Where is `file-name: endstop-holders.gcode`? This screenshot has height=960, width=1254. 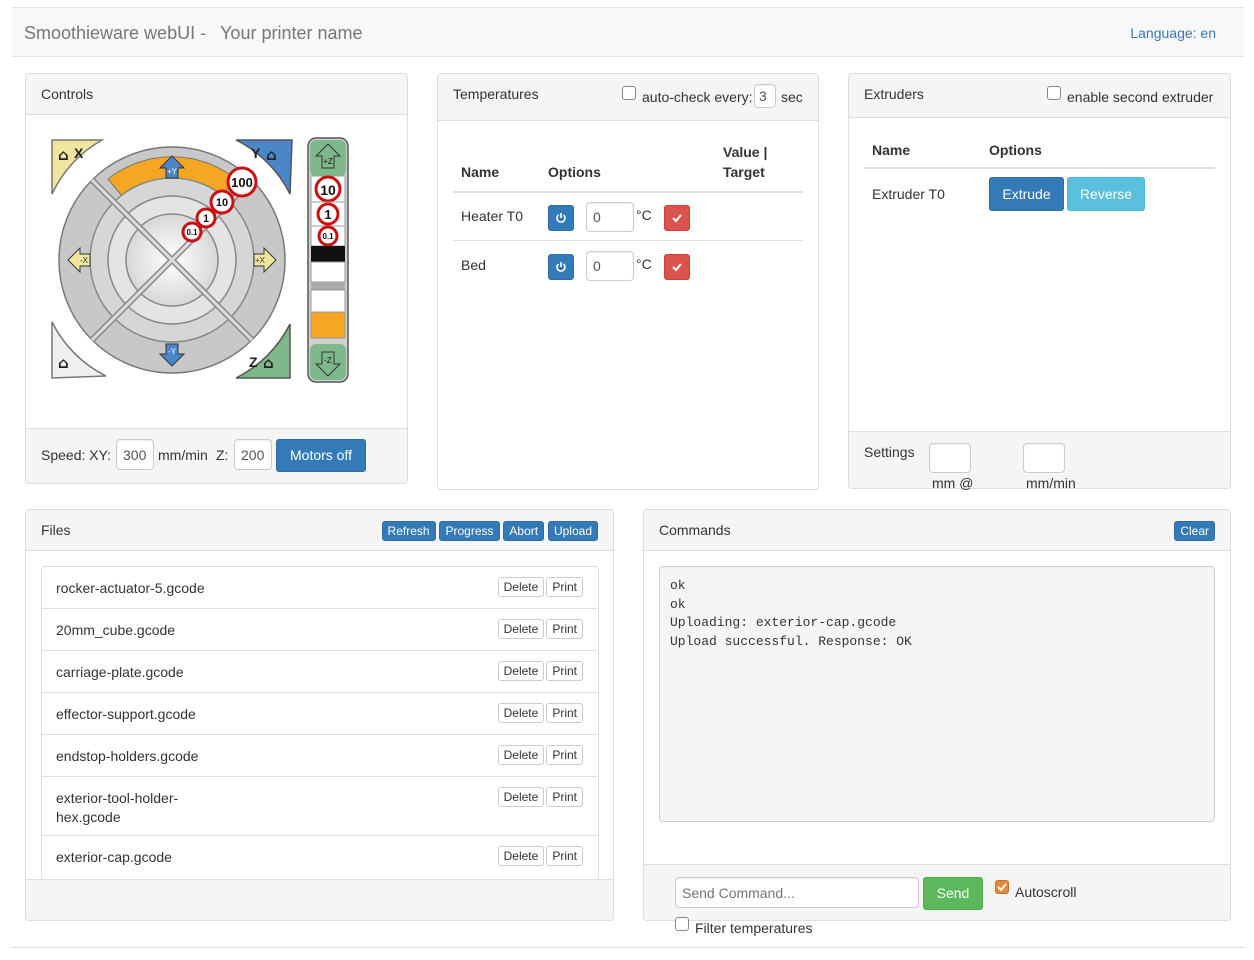 file-name: endstop-holders.gcode is located at coordinates (127, 756).